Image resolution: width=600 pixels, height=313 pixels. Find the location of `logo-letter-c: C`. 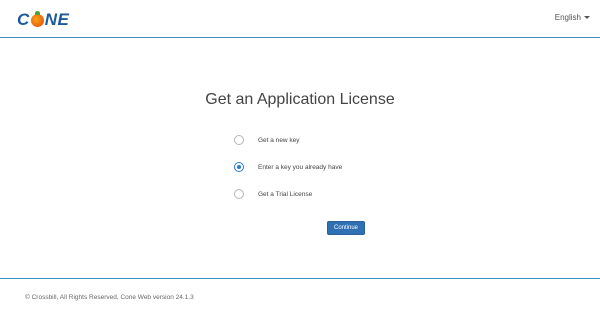

logo-letter-c: C is located at coordinates (23, 19).